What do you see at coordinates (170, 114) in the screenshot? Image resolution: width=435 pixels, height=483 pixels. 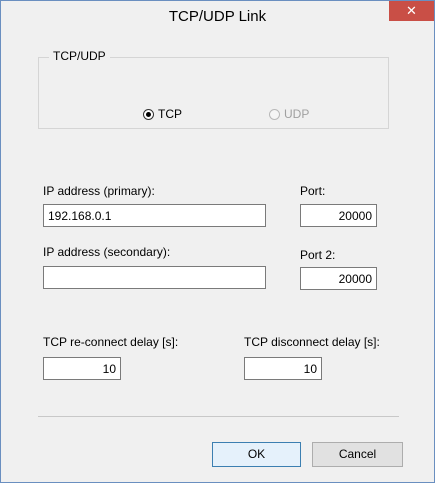 I see `tcp-radio-label: TCP` at bounding box center [170, 114].